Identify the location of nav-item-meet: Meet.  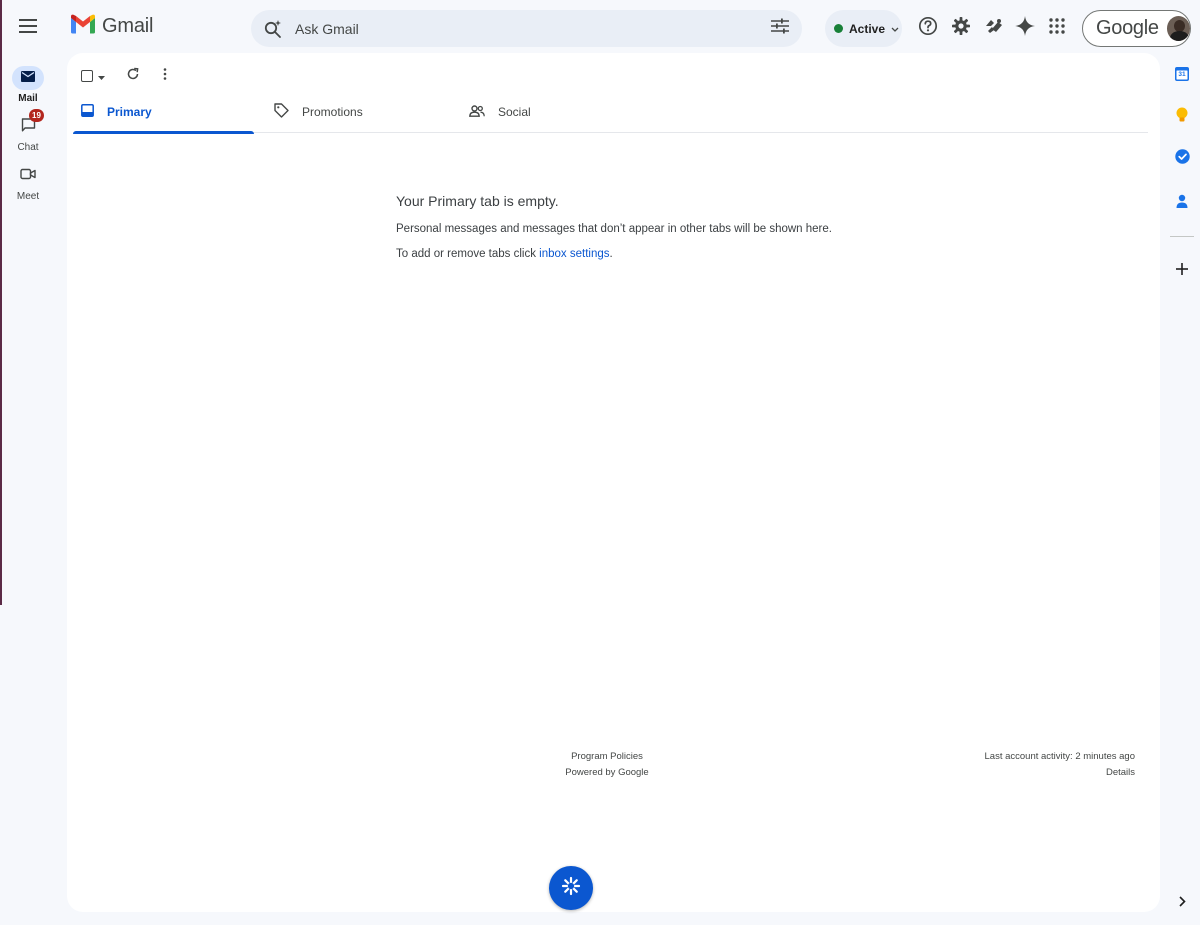
(28, 183).